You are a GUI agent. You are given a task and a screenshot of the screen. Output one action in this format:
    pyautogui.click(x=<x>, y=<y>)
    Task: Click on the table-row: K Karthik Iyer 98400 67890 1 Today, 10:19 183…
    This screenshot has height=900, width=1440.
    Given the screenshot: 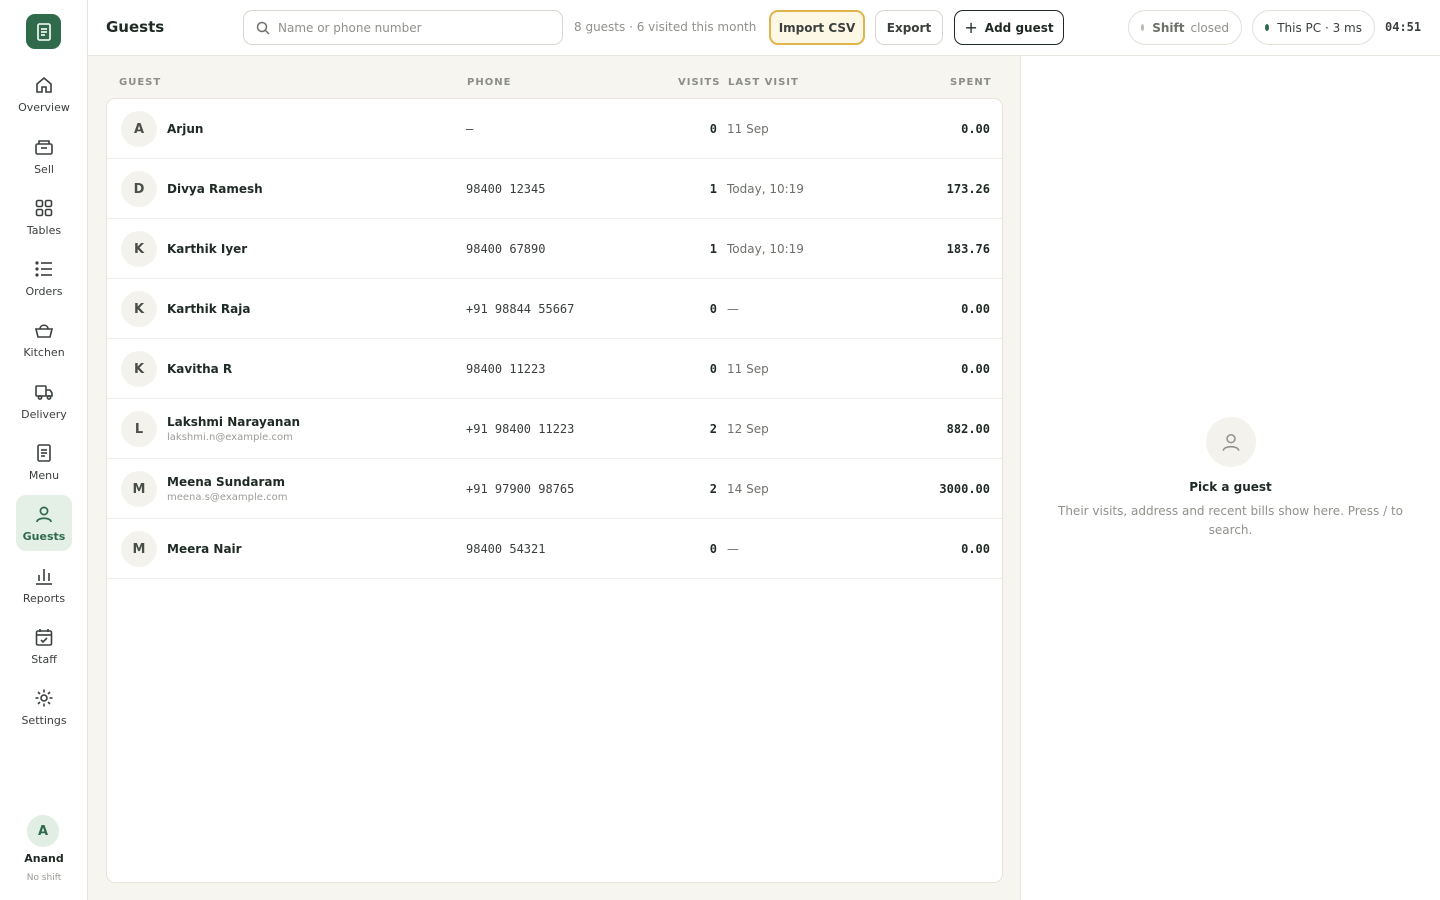 What is the action you would take?
    pyautogui.click(x=554, y=249)
    